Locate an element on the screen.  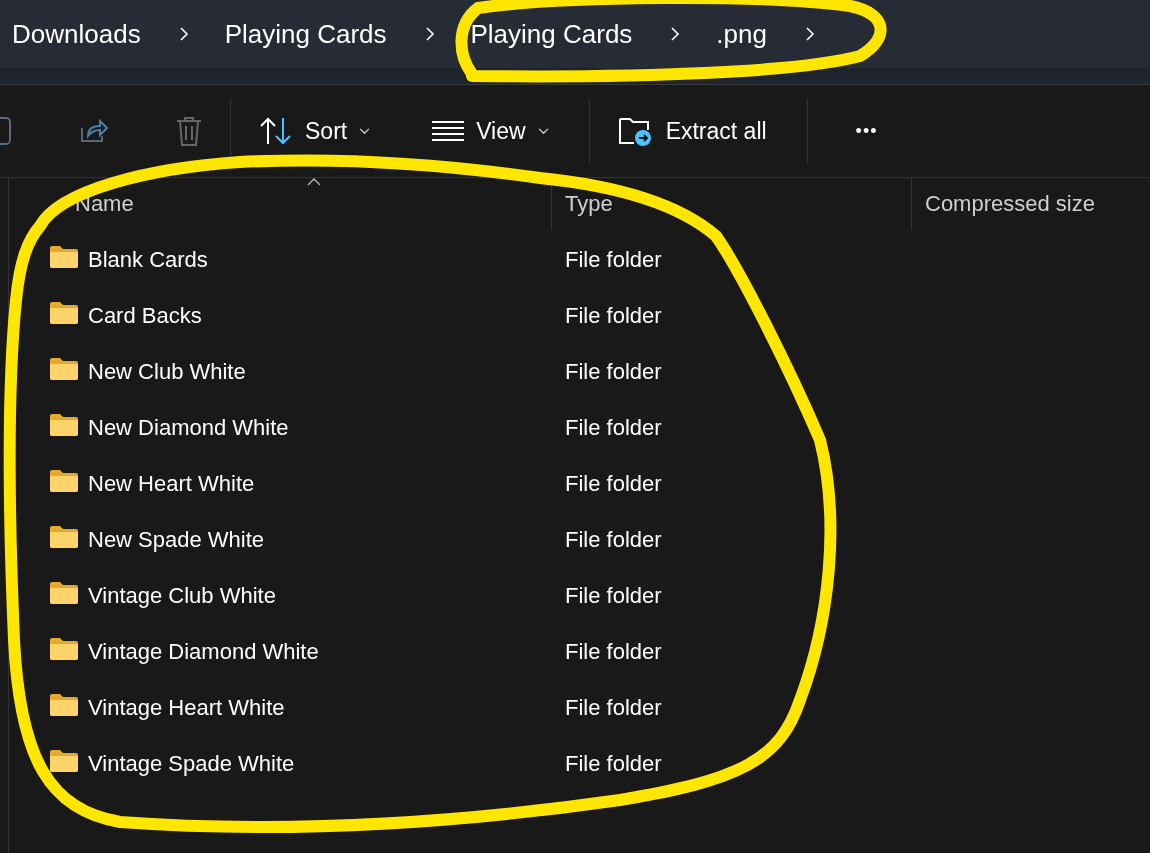
file-name: New Club White is located at coordinates (167, 372).